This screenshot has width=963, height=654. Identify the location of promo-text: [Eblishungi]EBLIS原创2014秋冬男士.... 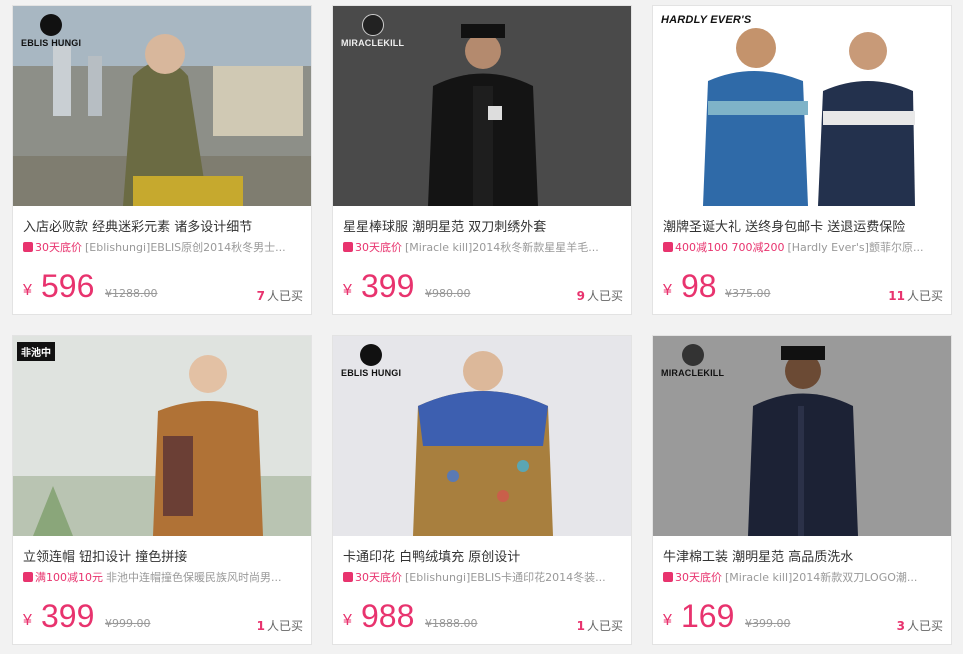
(185, 247).